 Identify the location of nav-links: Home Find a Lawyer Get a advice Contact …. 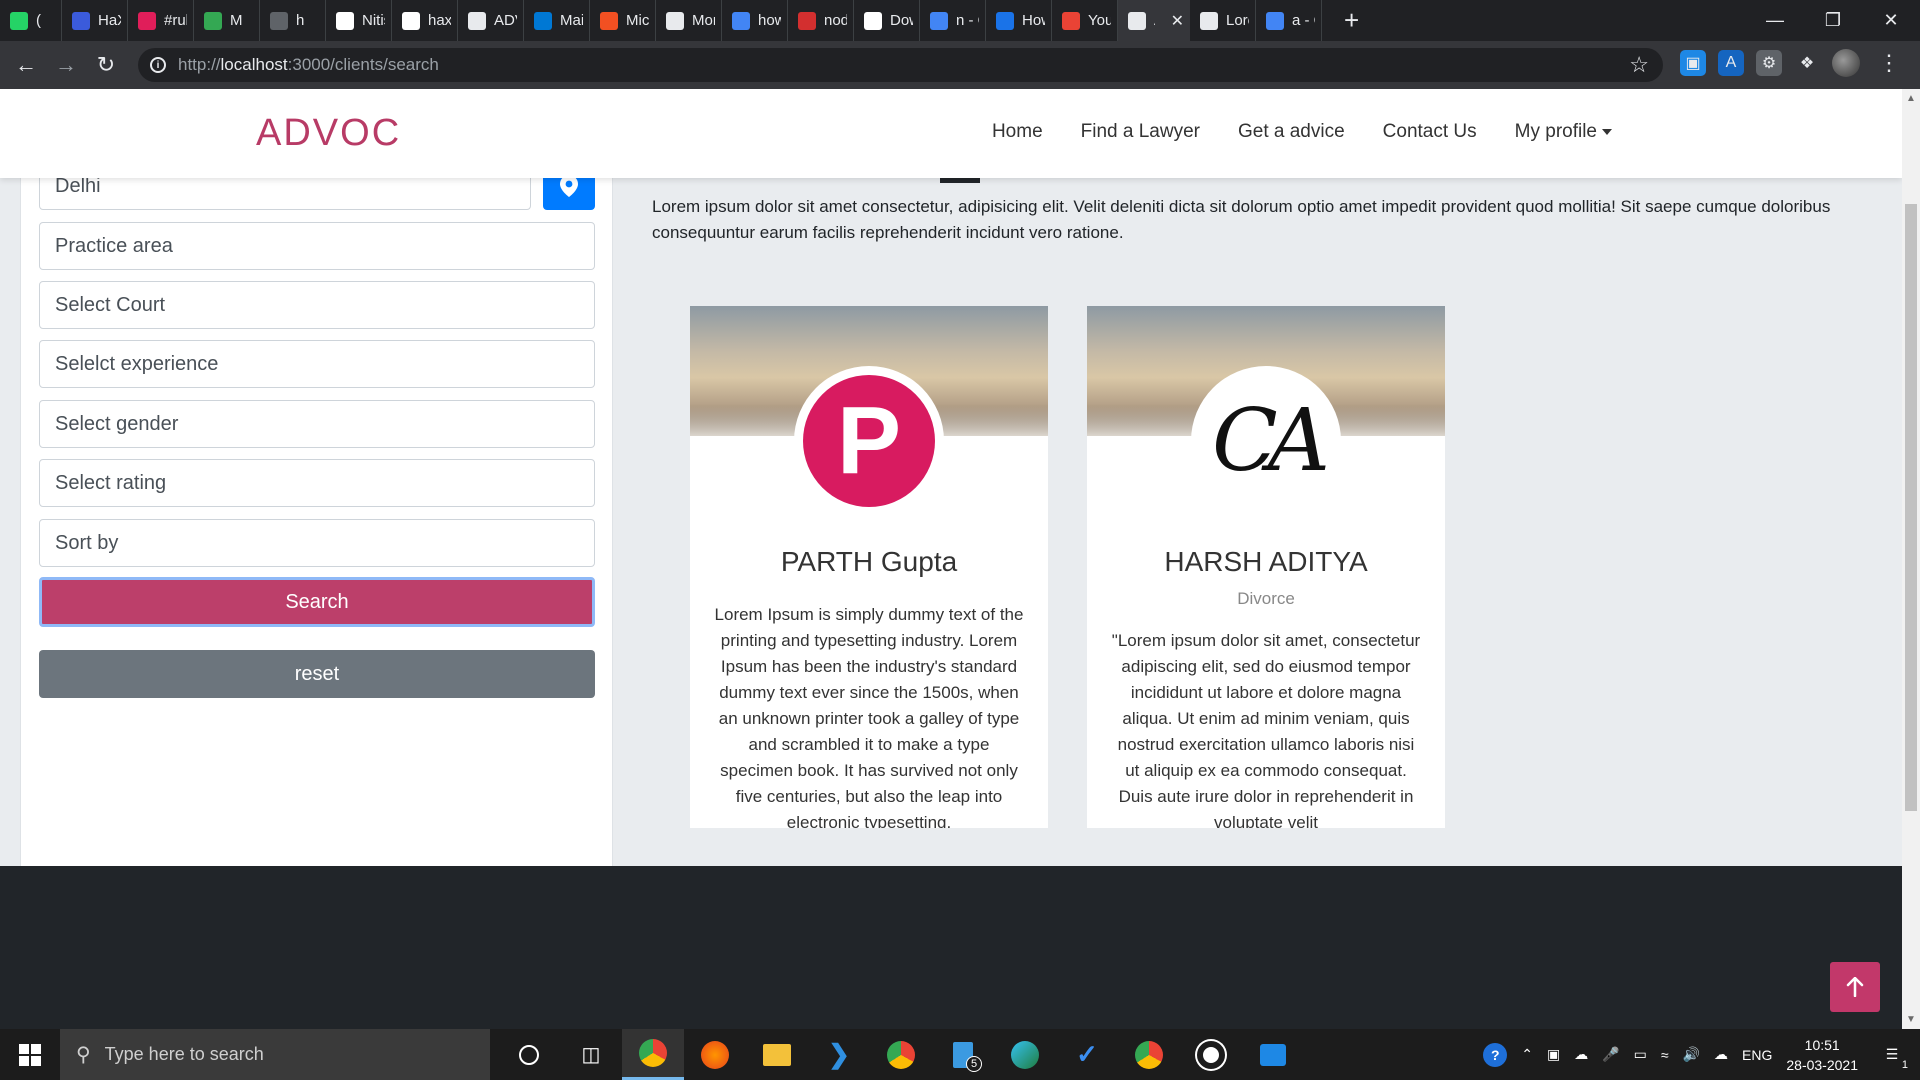
(1302, 132).